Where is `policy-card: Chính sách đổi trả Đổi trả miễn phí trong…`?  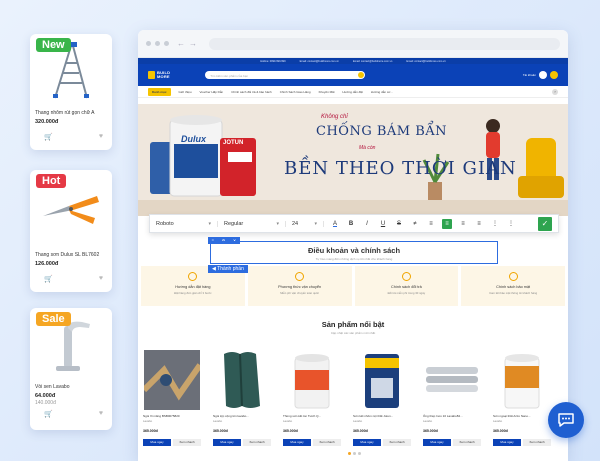 policy-card: Chính sách đổi trả Đổi trả miễn phí trong… is located at coordinates (406, 286).